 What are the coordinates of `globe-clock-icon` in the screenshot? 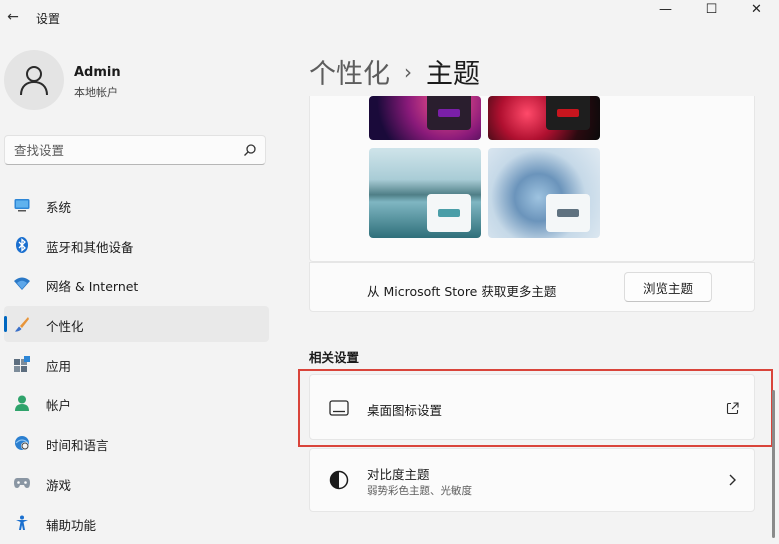 It's located at (22, 443).